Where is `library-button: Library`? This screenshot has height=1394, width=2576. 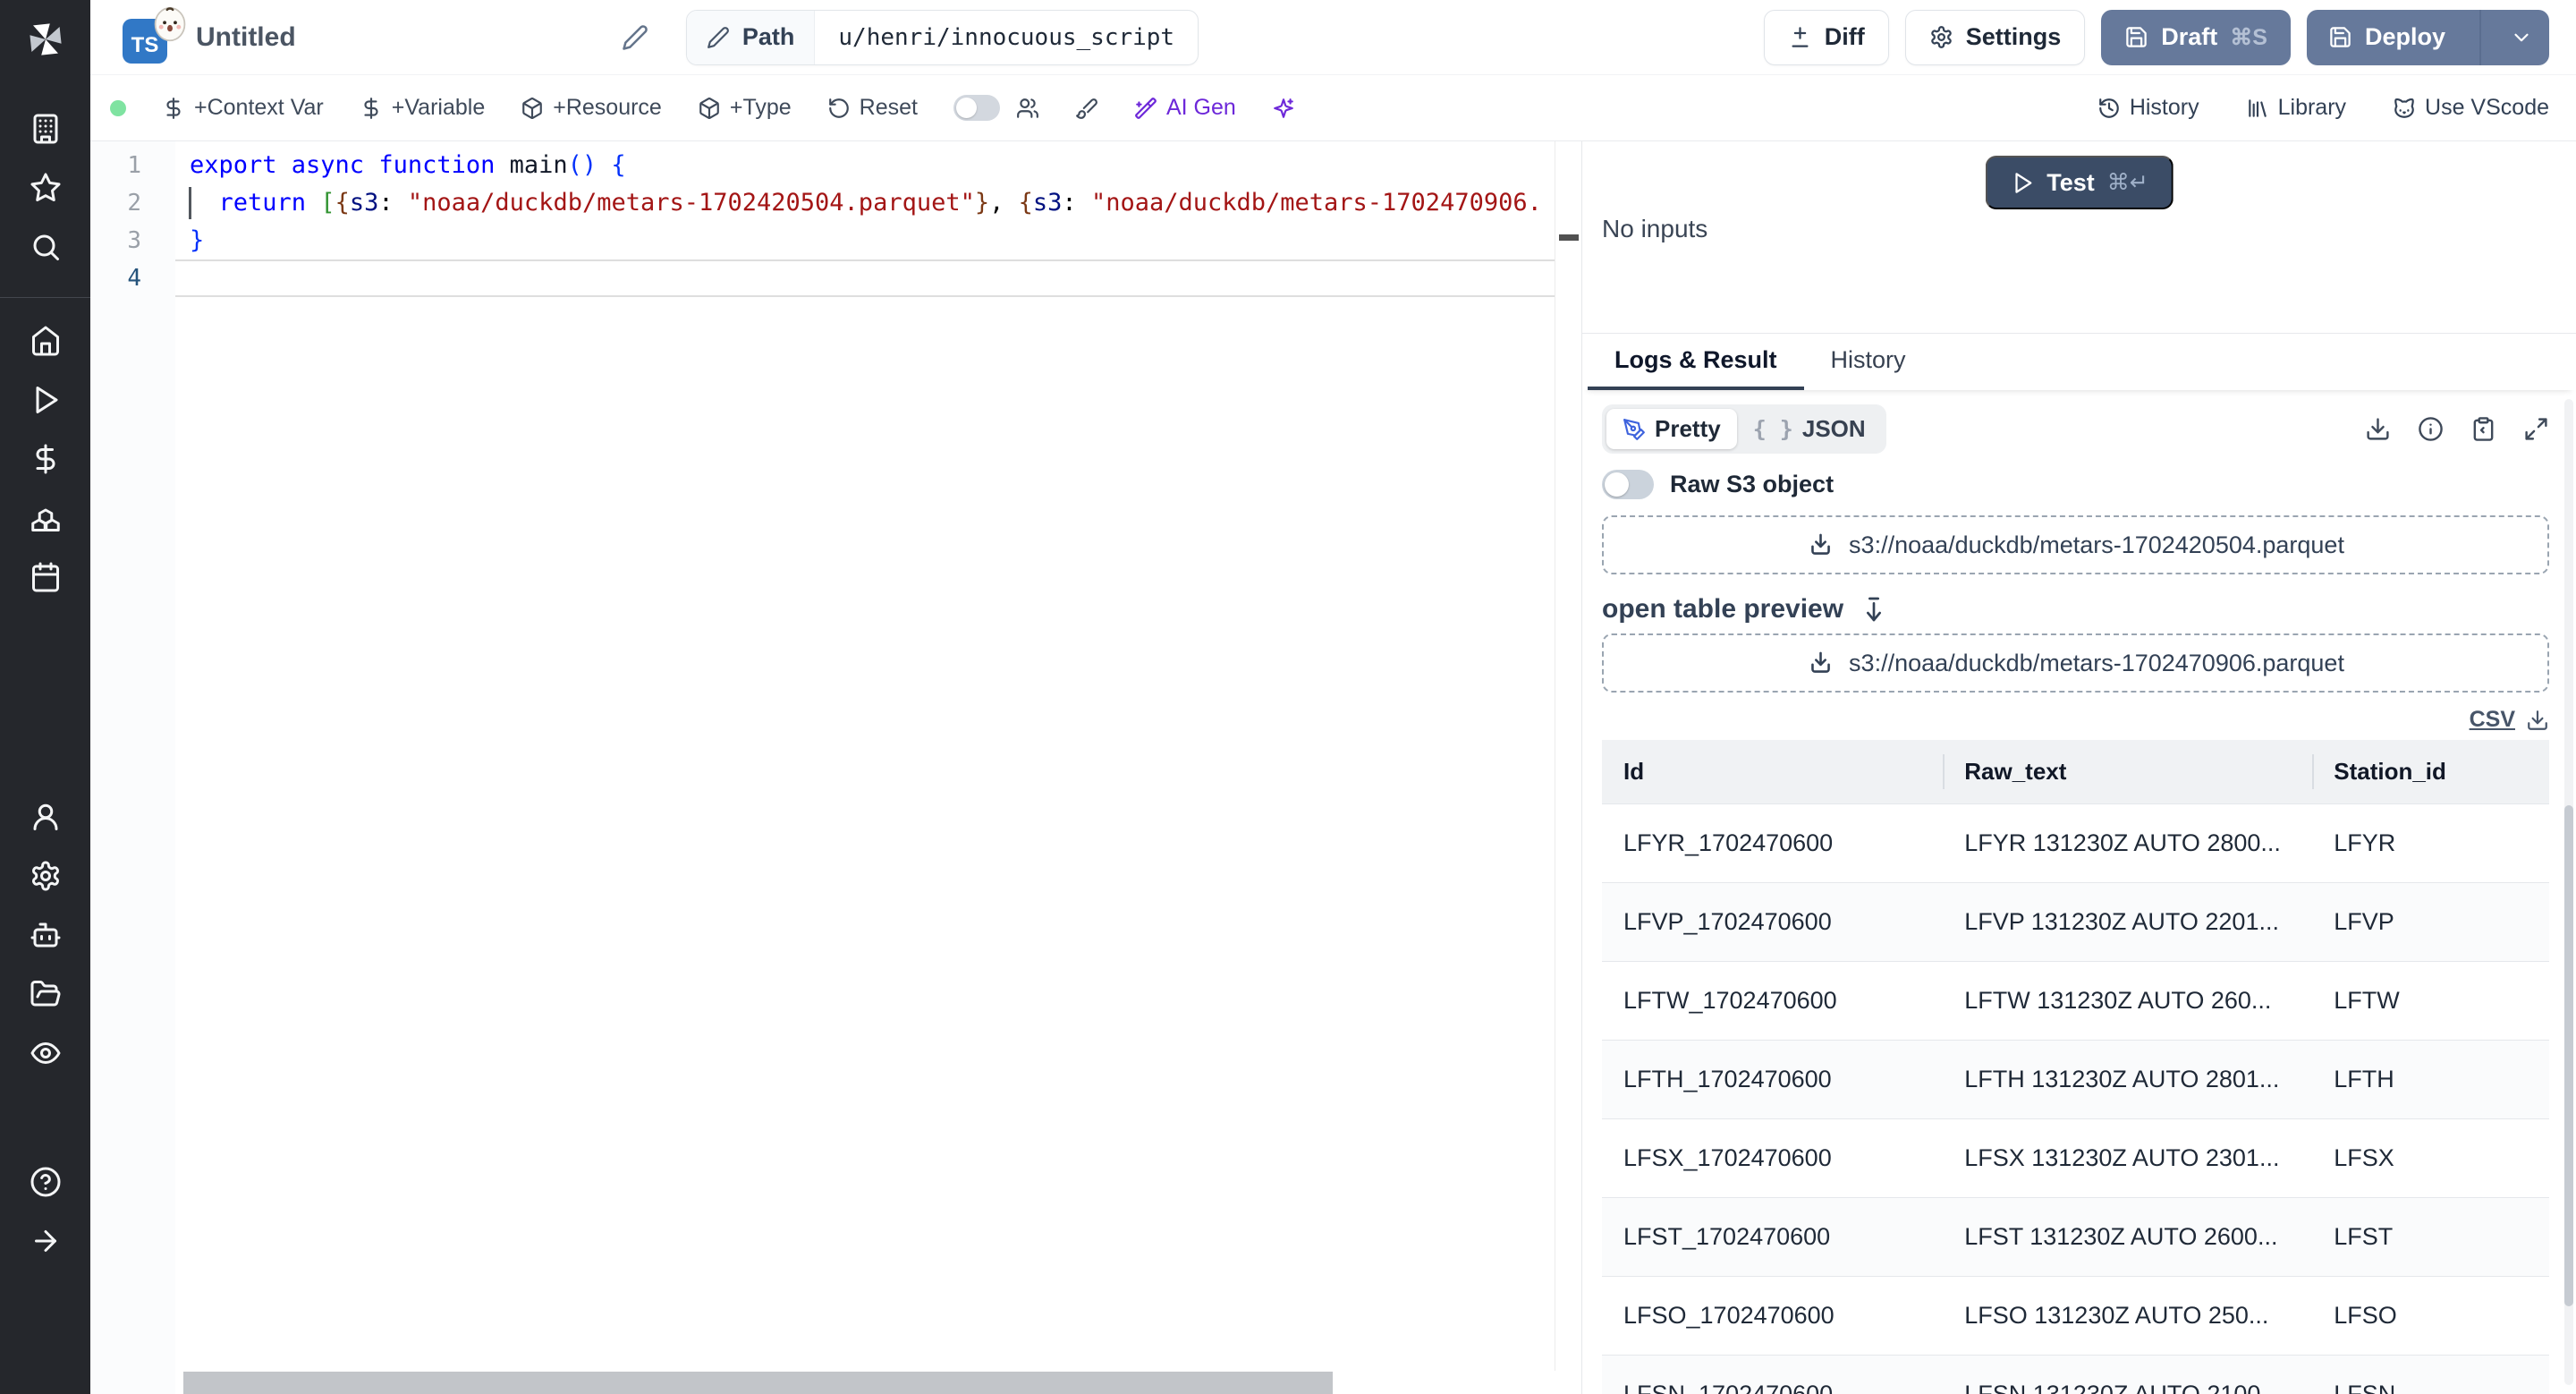
library-button: Library is located at coordinates (2296, 108).